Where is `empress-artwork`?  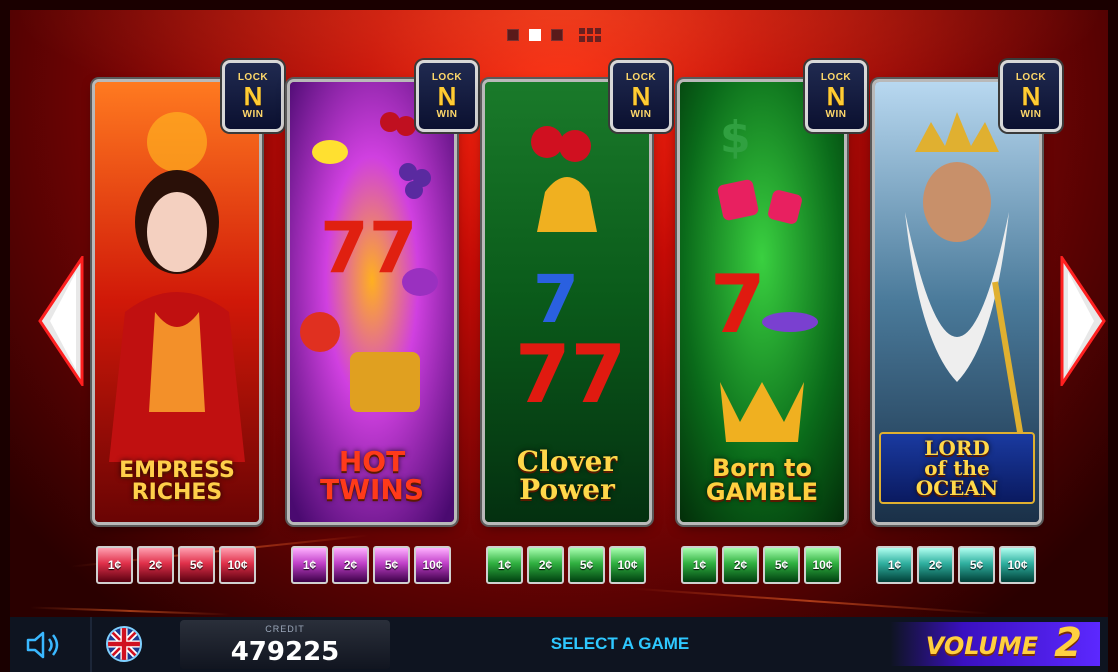
empress-artwork is located at coordinates (177, 302).